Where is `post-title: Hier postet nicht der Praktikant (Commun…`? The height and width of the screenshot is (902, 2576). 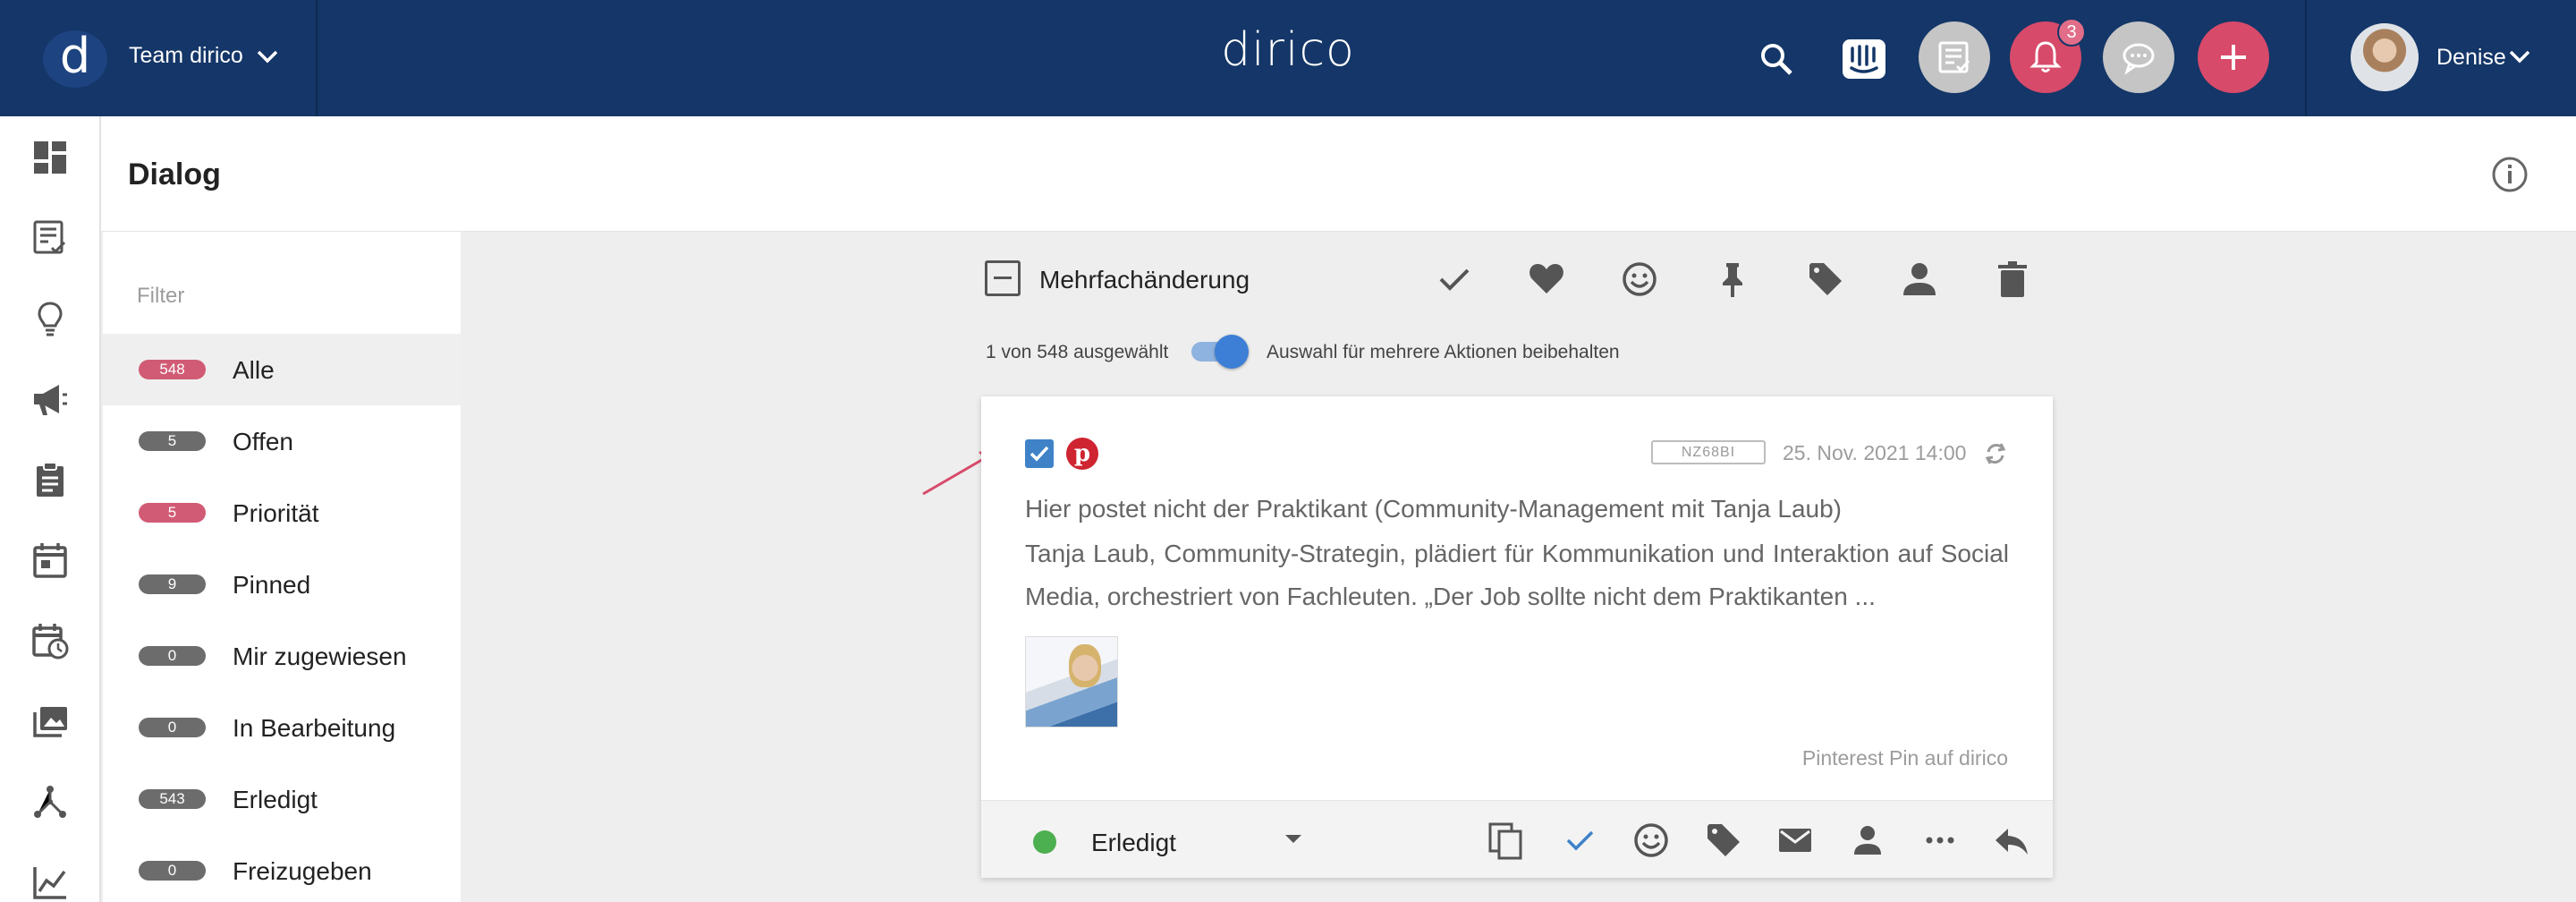
post-title: Hier postet nicht der Praktikant (Commun… is located at coordinates (1433, 509).